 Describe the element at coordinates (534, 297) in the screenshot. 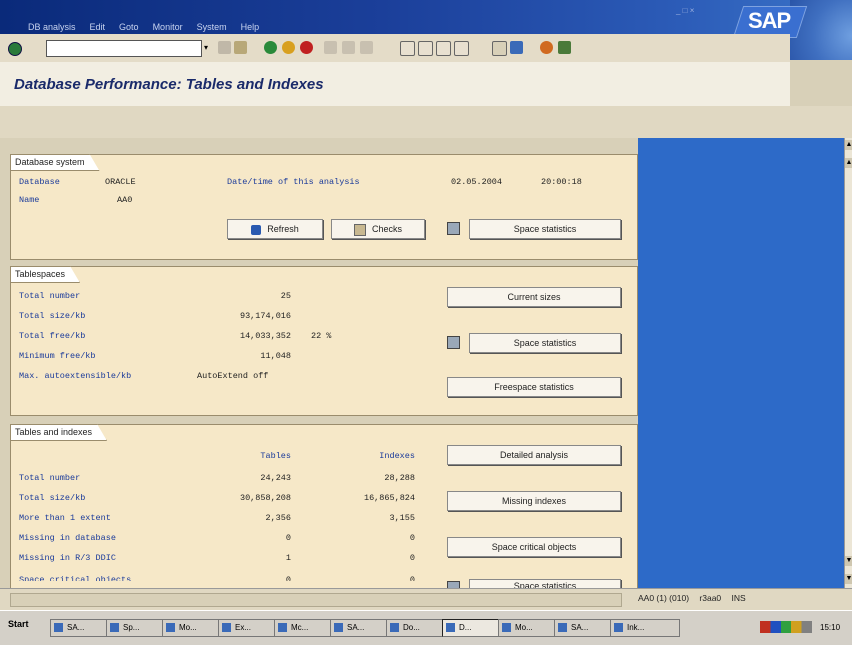

I see `current-sizes-button: Current sizes` at that location.